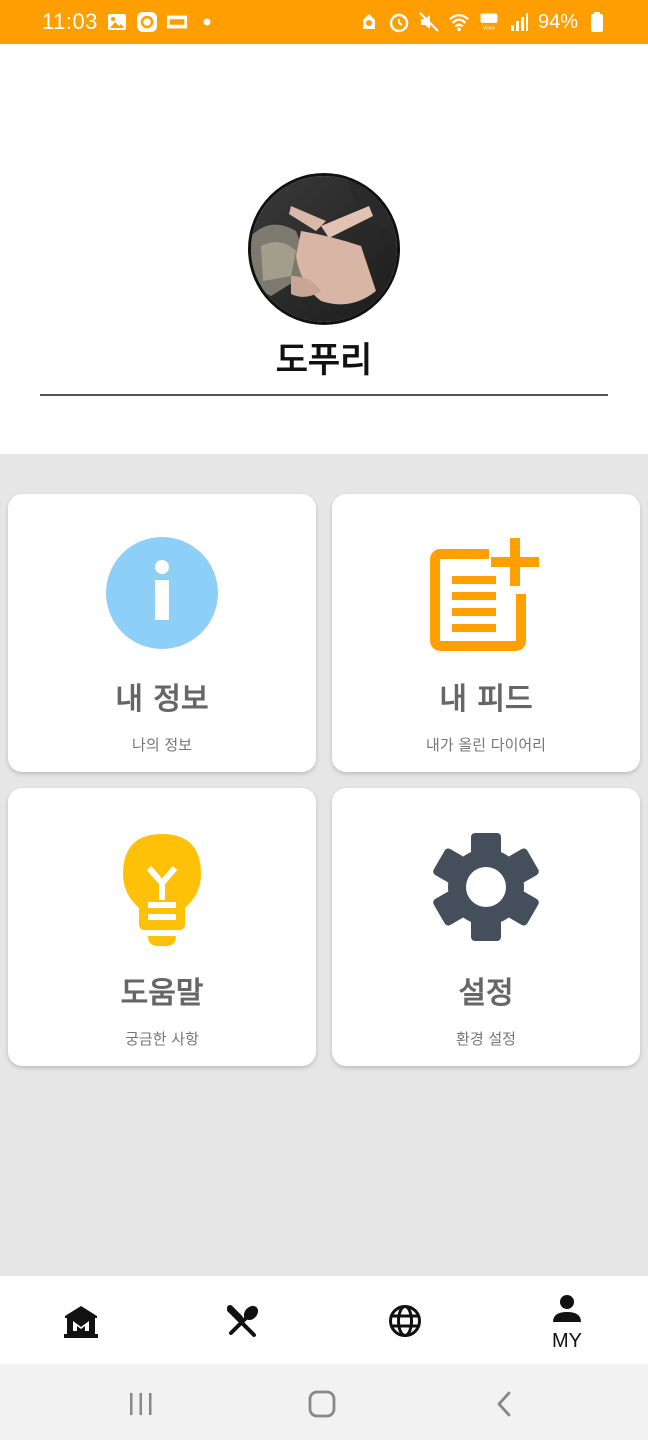 The width and height of the screenshot is (648, 1440). I want to click on nav-label-my: MY, so click(567, 1341).